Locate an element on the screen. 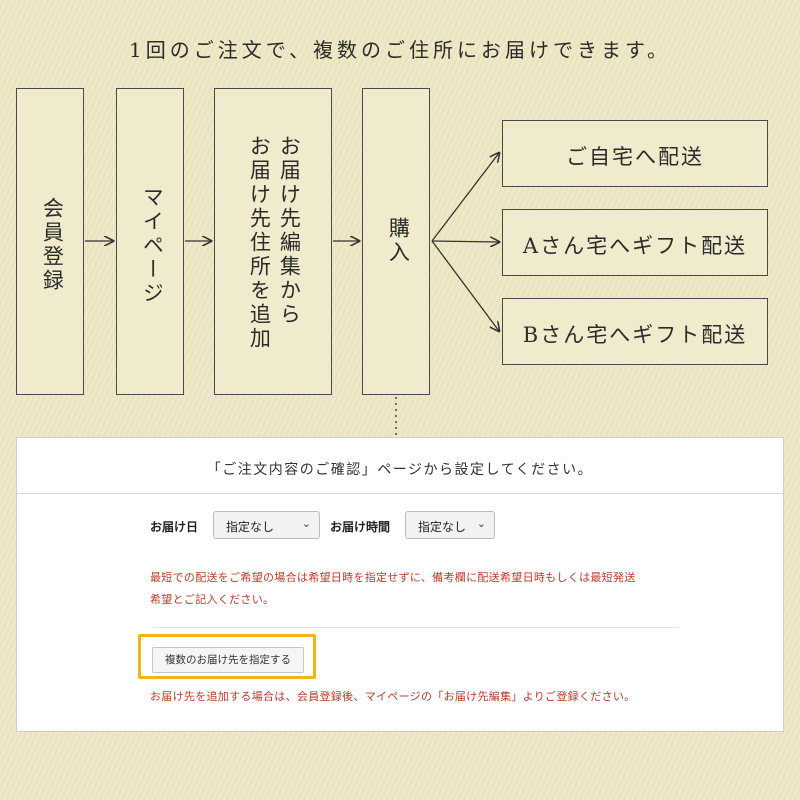 This screenshot has width=800, height=800. arrow-to-home is located at coordinates (465, 197).